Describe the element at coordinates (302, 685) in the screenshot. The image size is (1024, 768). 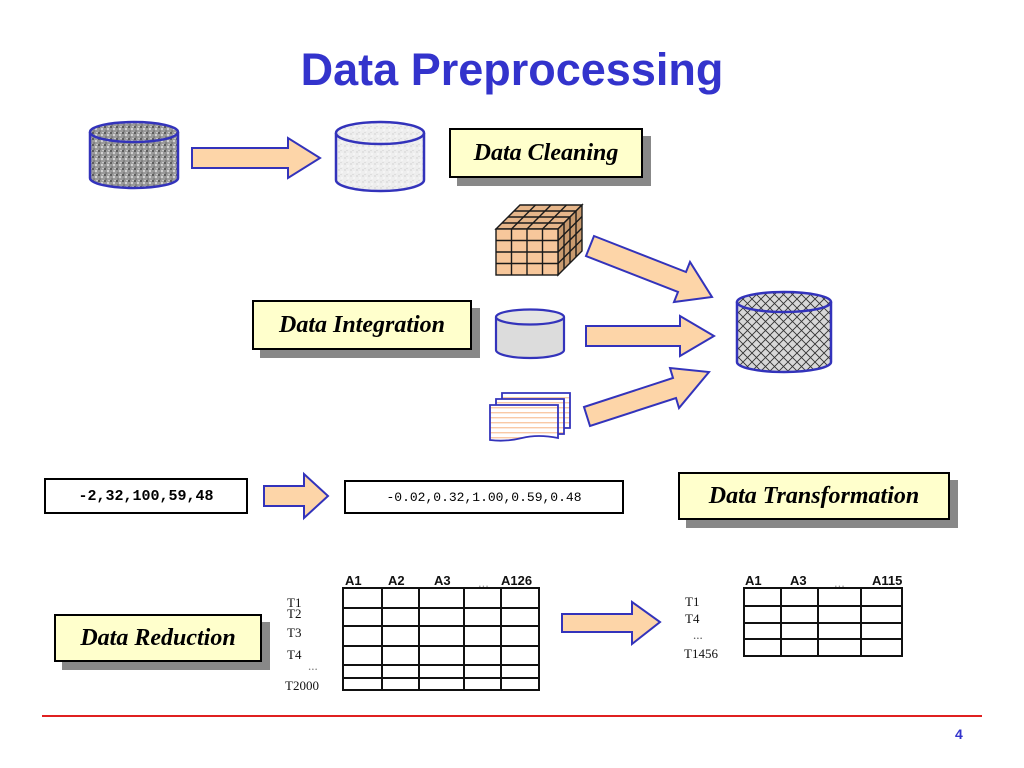
I see `before-row-T2000: T2000` at that location.